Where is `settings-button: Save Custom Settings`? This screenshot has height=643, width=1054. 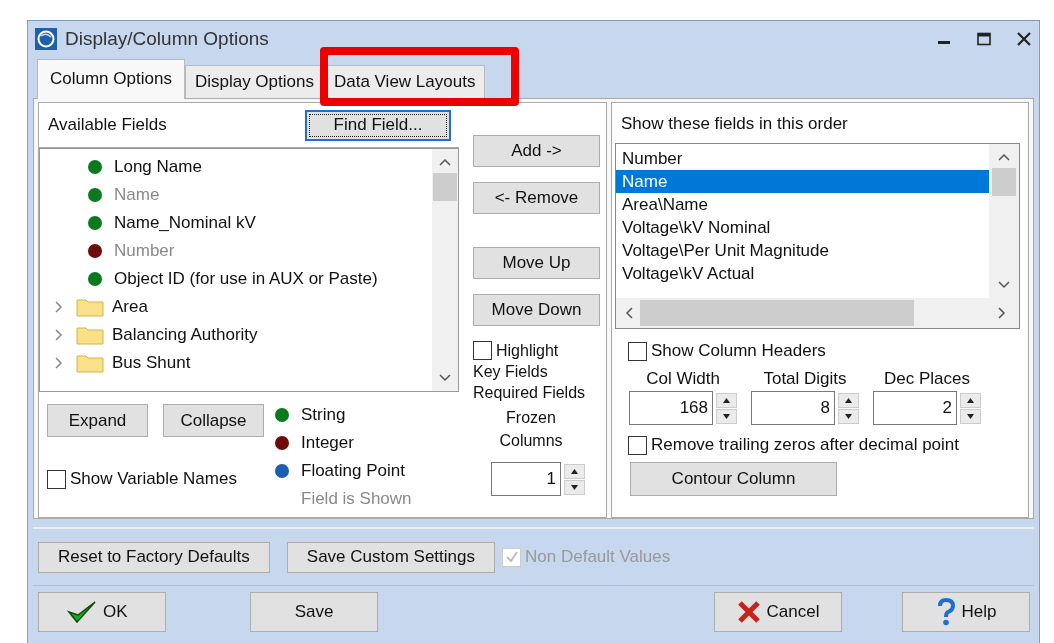
settings-button: Save Custom Settings is located at coordinates (390, 557).